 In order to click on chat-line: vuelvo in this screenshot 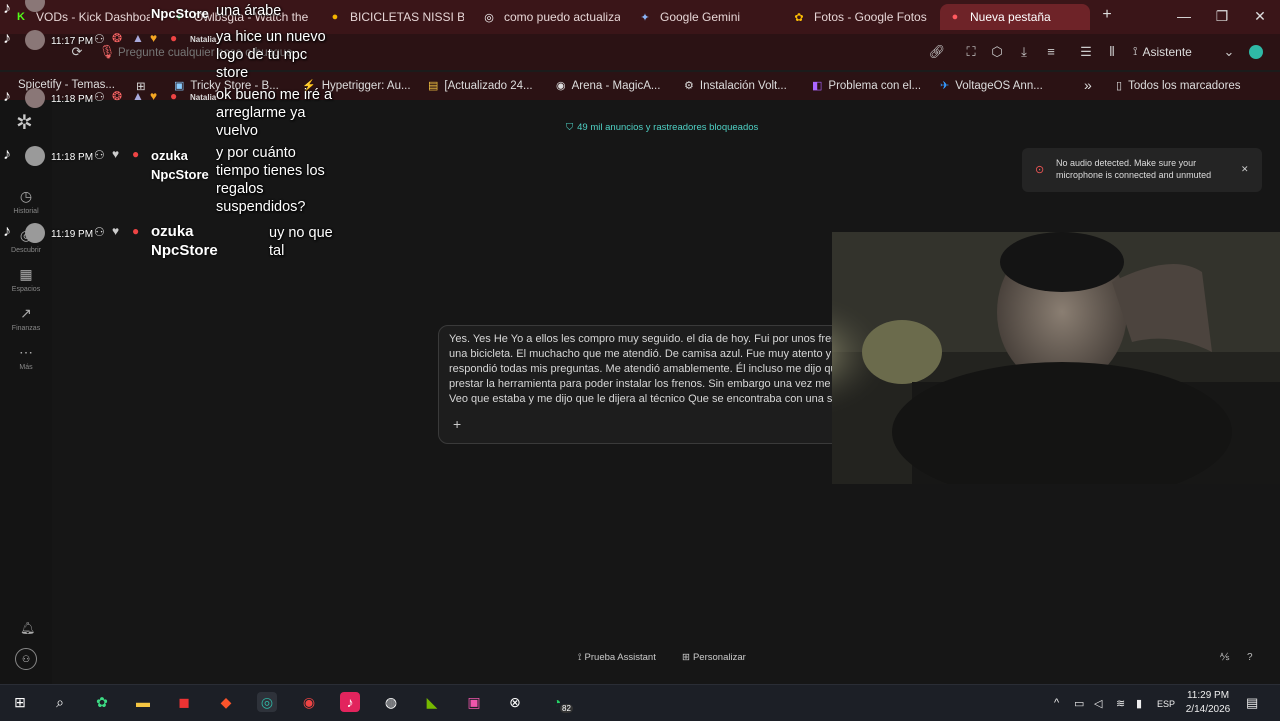, I will do `click(237, 131)`.